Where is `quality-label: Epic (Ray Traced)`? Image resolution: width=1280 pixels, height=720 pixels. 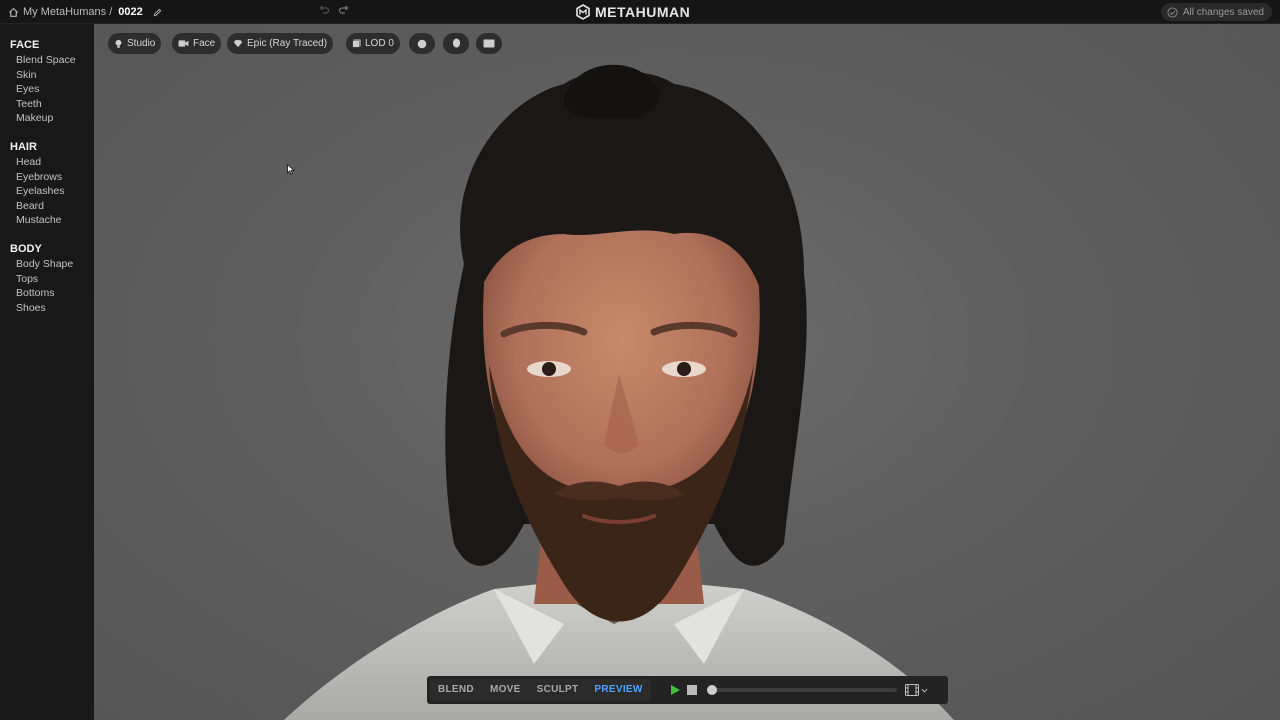 quality-label: Epic (Ray Traced) is located at coordinates (287, 43).